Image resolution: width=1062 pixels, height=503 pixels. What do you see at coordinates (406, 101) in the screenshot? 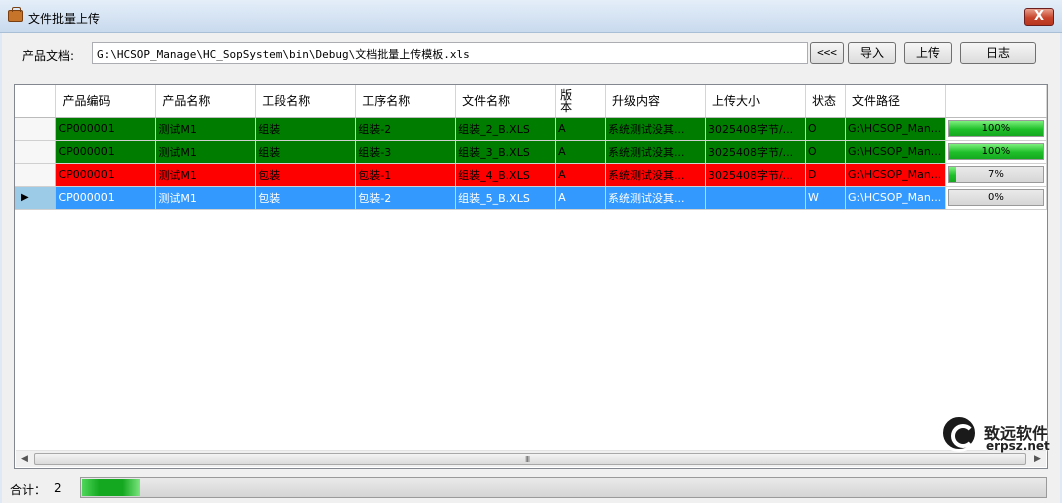
I see `column-header: 工序名称` at bounding box center [406, 101].